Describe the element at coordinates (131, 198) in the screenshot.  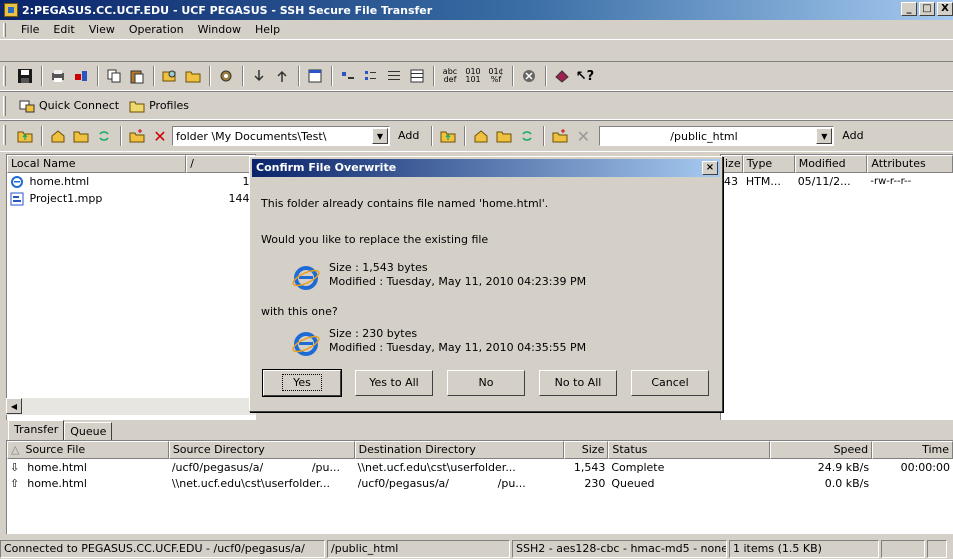
I see `local-file-row: Project1.mpp 144,` at that location.